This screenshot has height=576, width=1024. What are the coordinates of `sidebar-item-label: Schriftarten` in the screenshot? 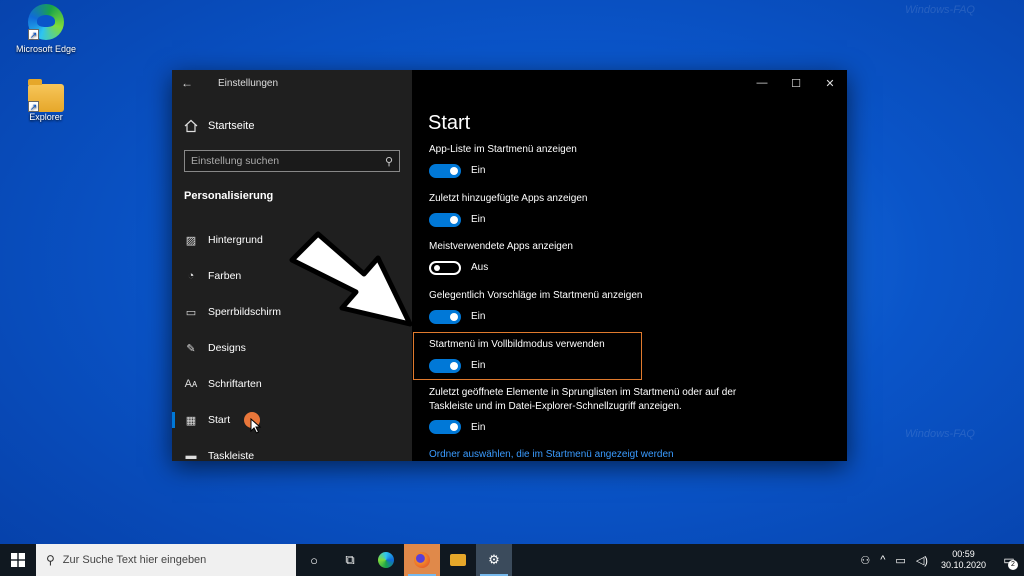 It's located at (235, 384).